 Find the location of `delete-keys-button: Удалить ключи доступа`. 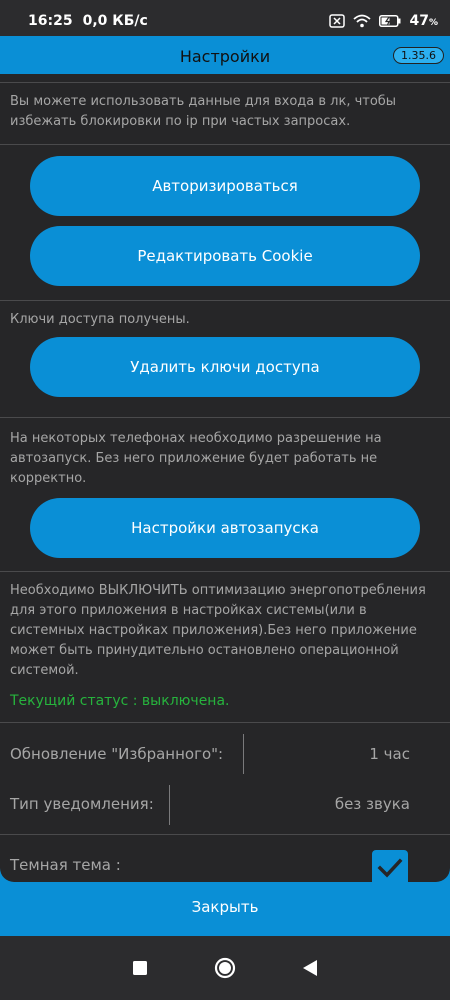

delete-keys-button: Удалить ключи доступа is located at coordinates (225, 367).